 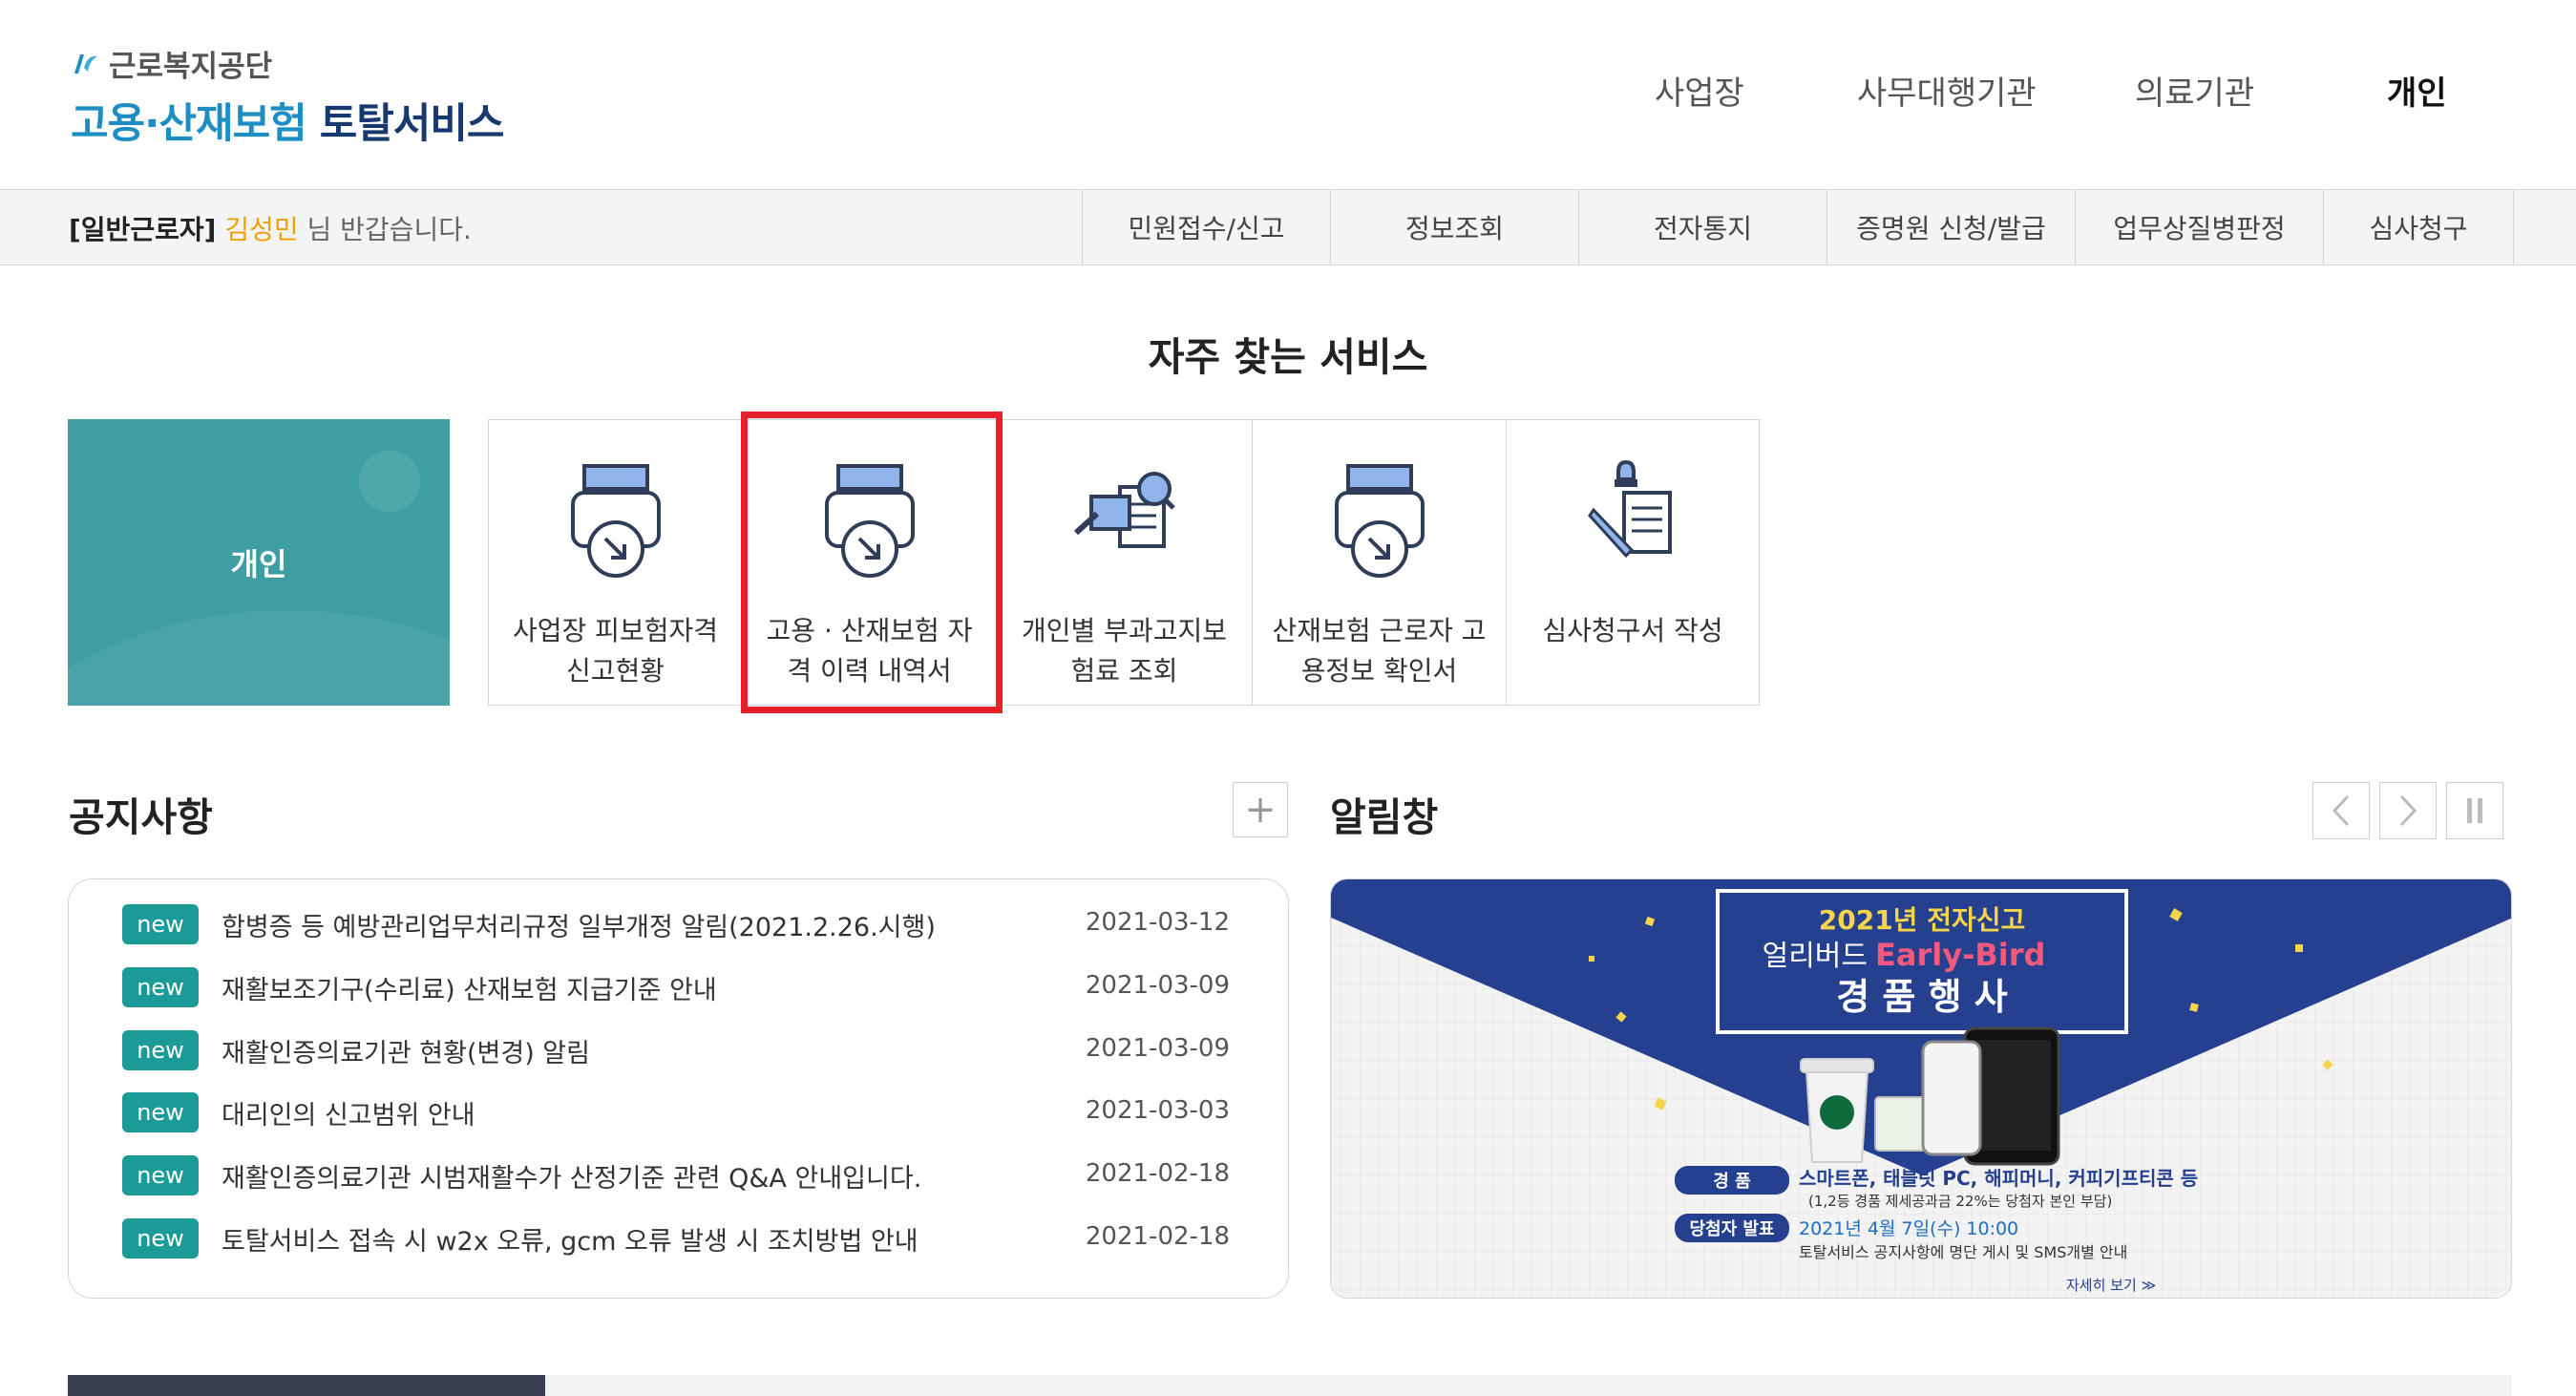 I want to click on banner-winner-label: 당첨자 발표, so click(x=1731, y=1229).